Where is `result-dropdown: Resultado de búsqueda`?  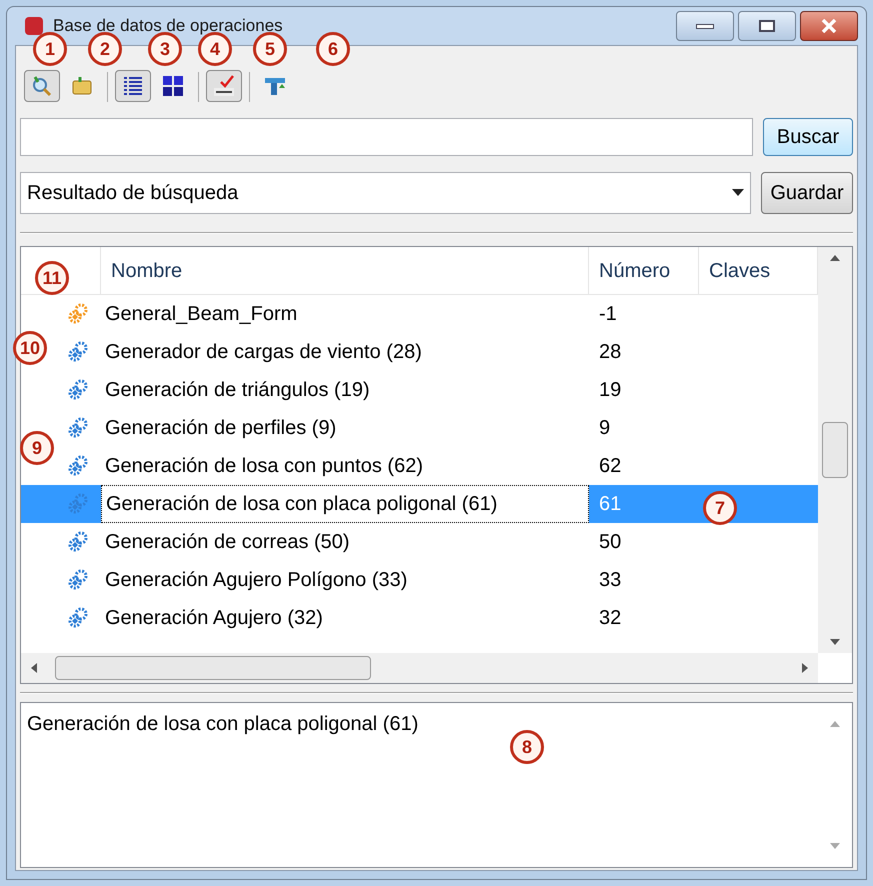 result-dropdown: Resultado de búsqueda is located at coordinates (385, 193).